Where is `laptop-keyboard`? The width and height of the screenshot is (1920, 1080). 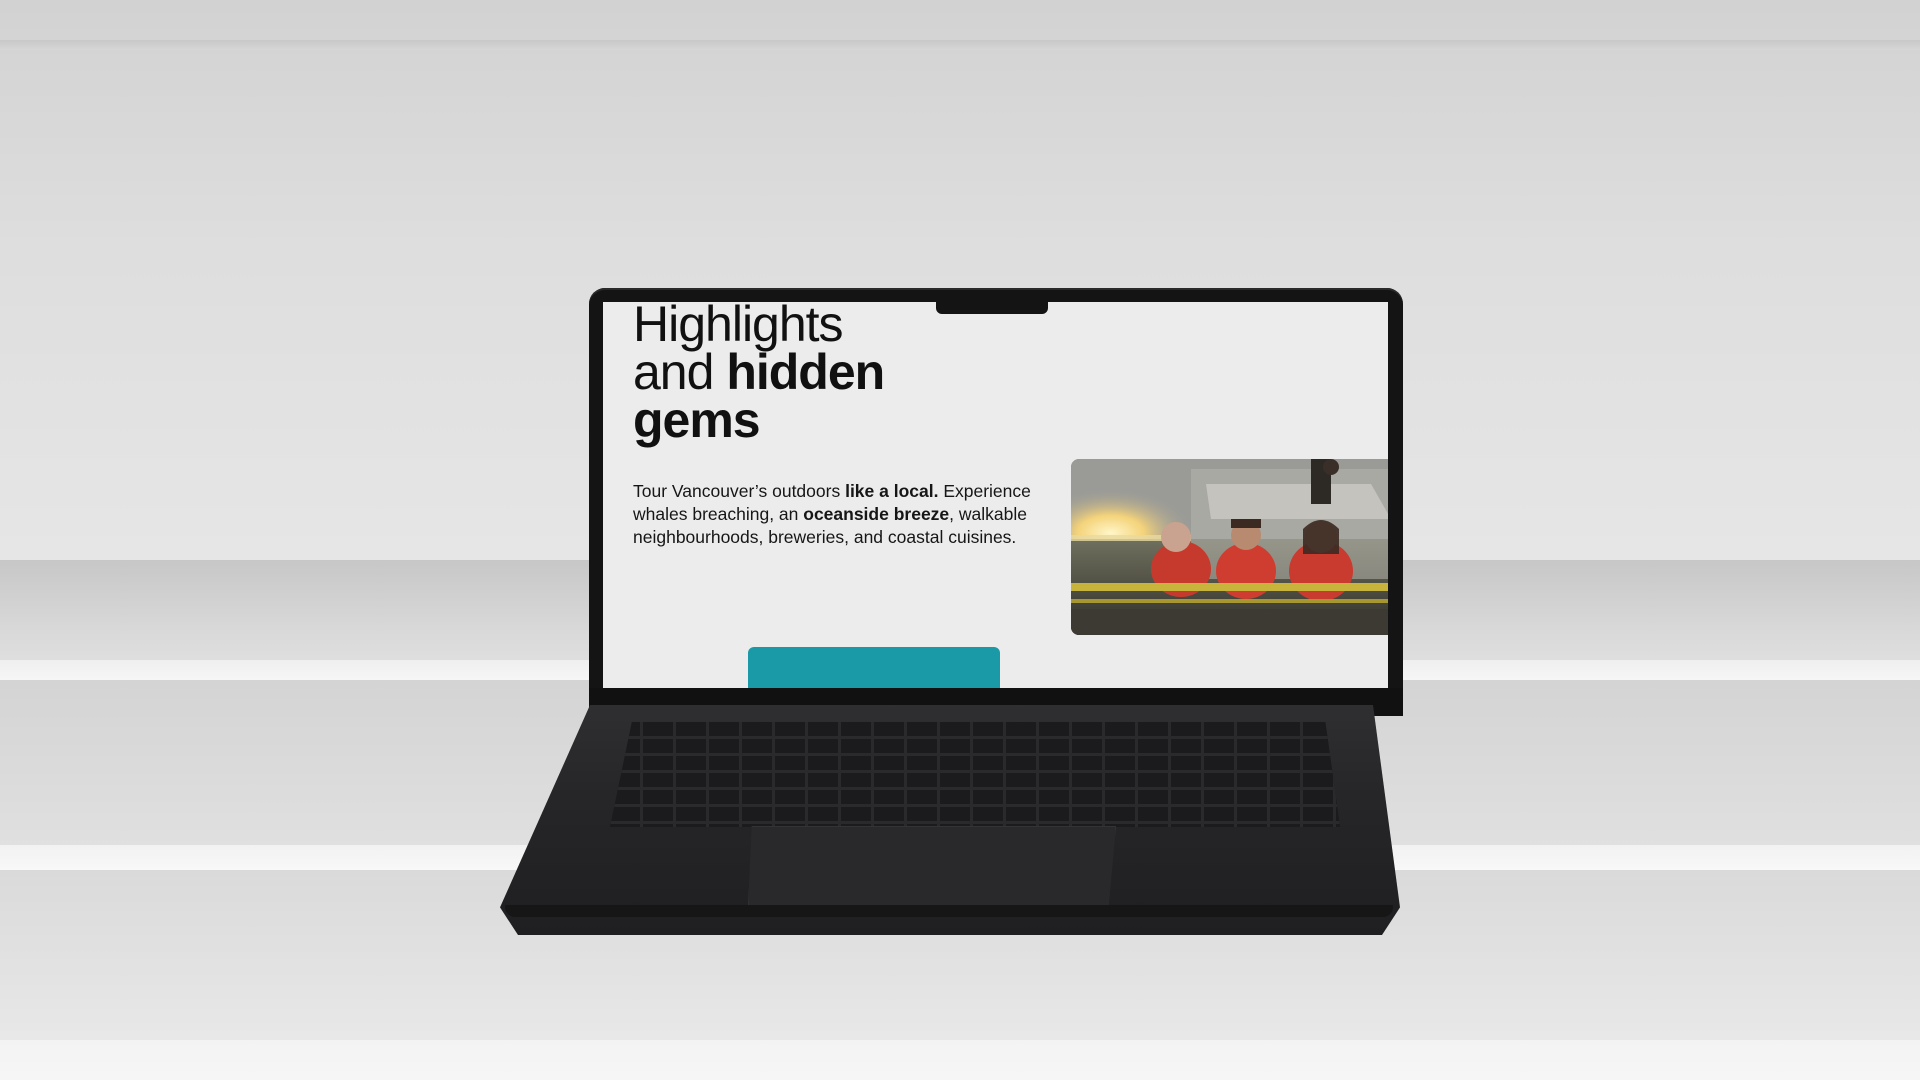
laptop-keyboard is located at coordinates (975, 774).